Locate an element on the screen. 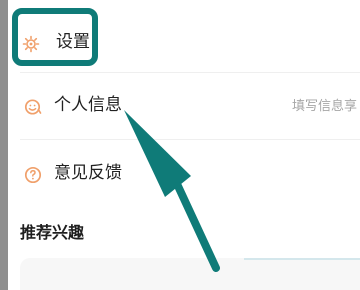 The image size is (360, 290). settings-label: 设置 is located at coordinates (73, 42).